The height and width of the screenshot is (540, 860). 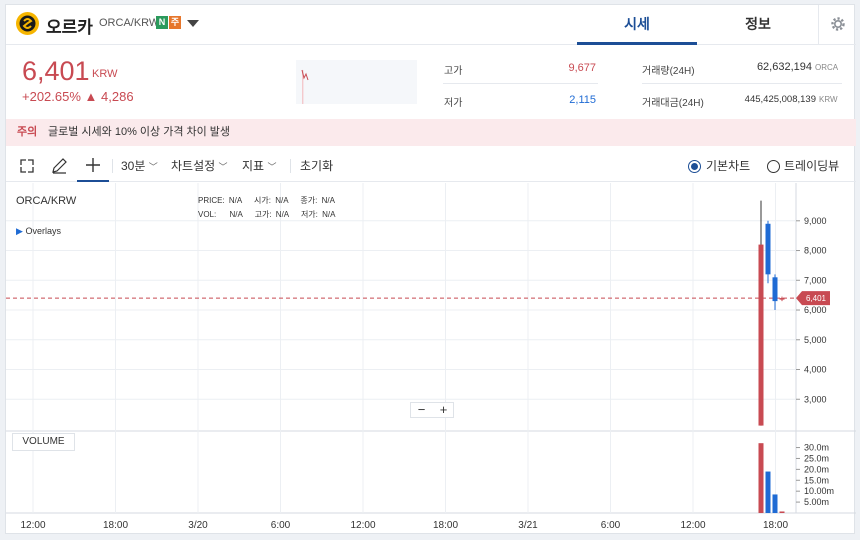 I want to click on x-tick-label: 6:00, so click(x=611, y=525).